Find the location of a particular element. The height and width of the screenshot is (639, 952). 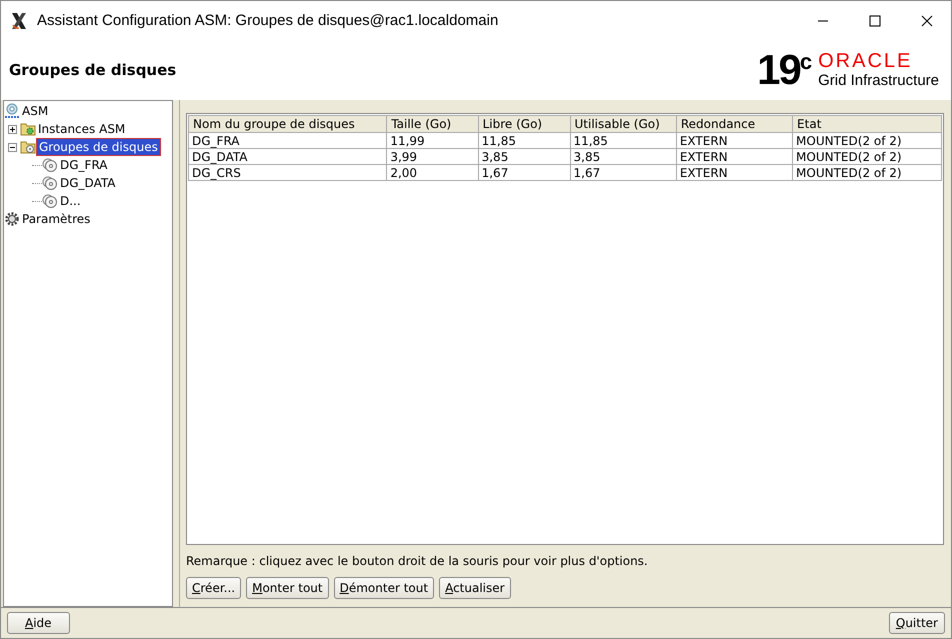

note-text: Remarque : cliquez avec le bouton droit de la souris pour voir plus d'options. is located at coordinates (417, 561).